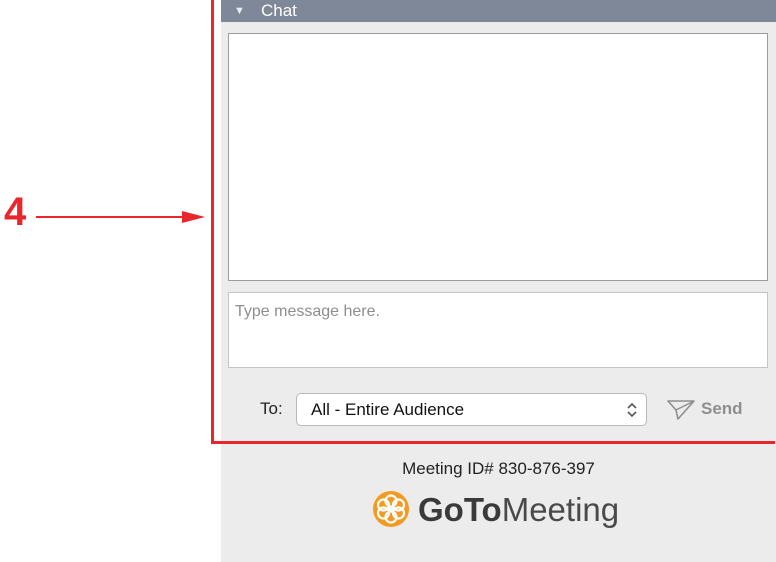  Describe the element at coordinates (391, 509) in the screenshot. I see `gotomeeting-flower-icon` at that location.